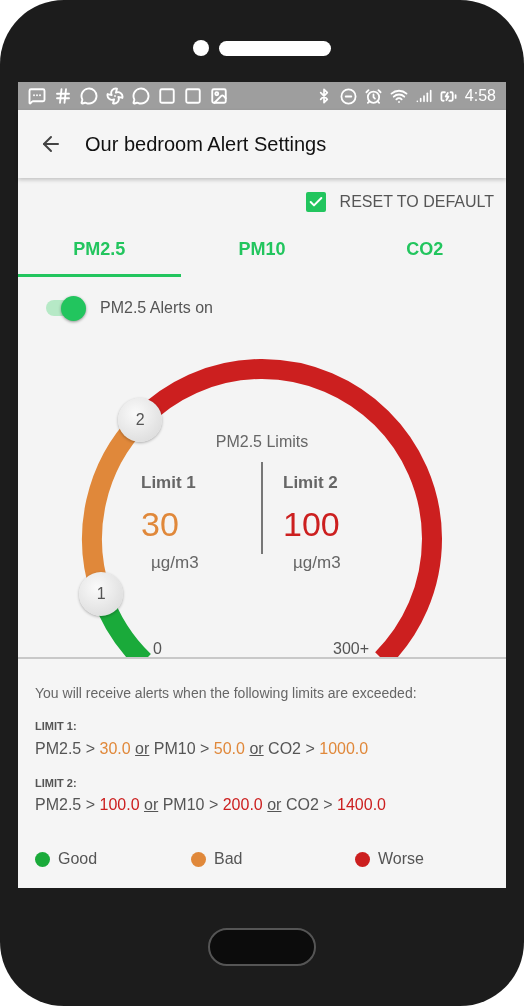 This screenshot has width=524, height=1006. Describe the element at coordinates (37, 96) in the screenshot. I see `message-icon` at that location.